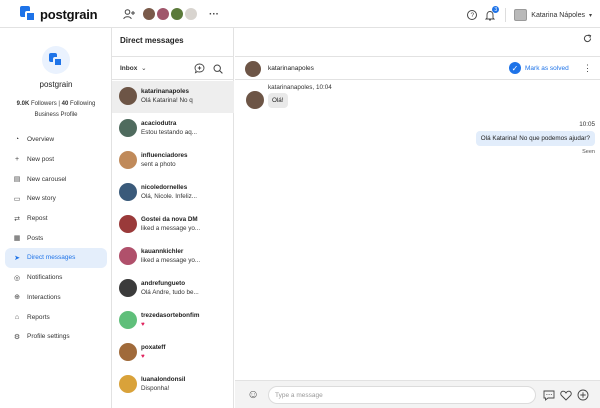  Describe the element at coordinates (402, 395) in the screenshot. I see `message-input` at that location.